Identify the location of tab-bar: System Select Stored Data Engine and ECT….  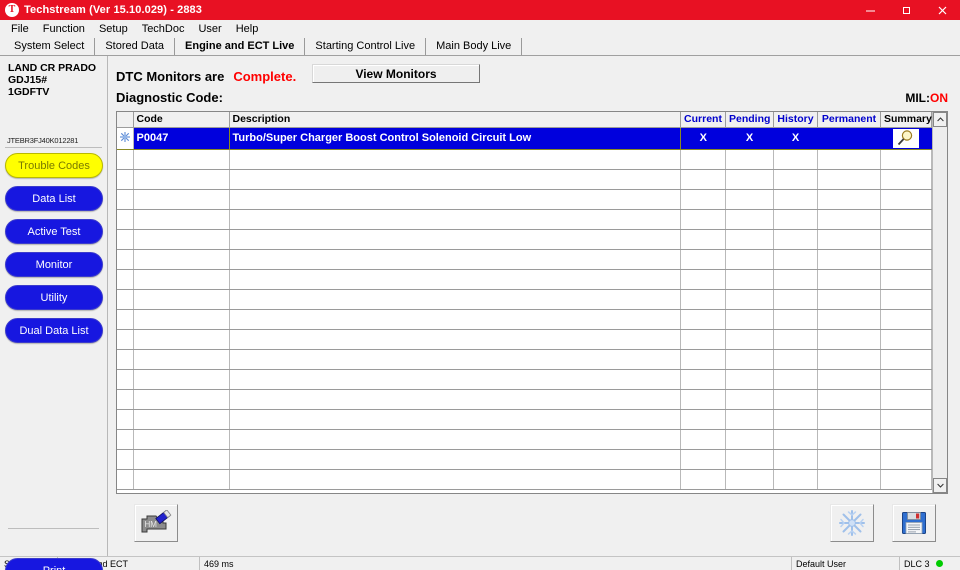
(480, 47).